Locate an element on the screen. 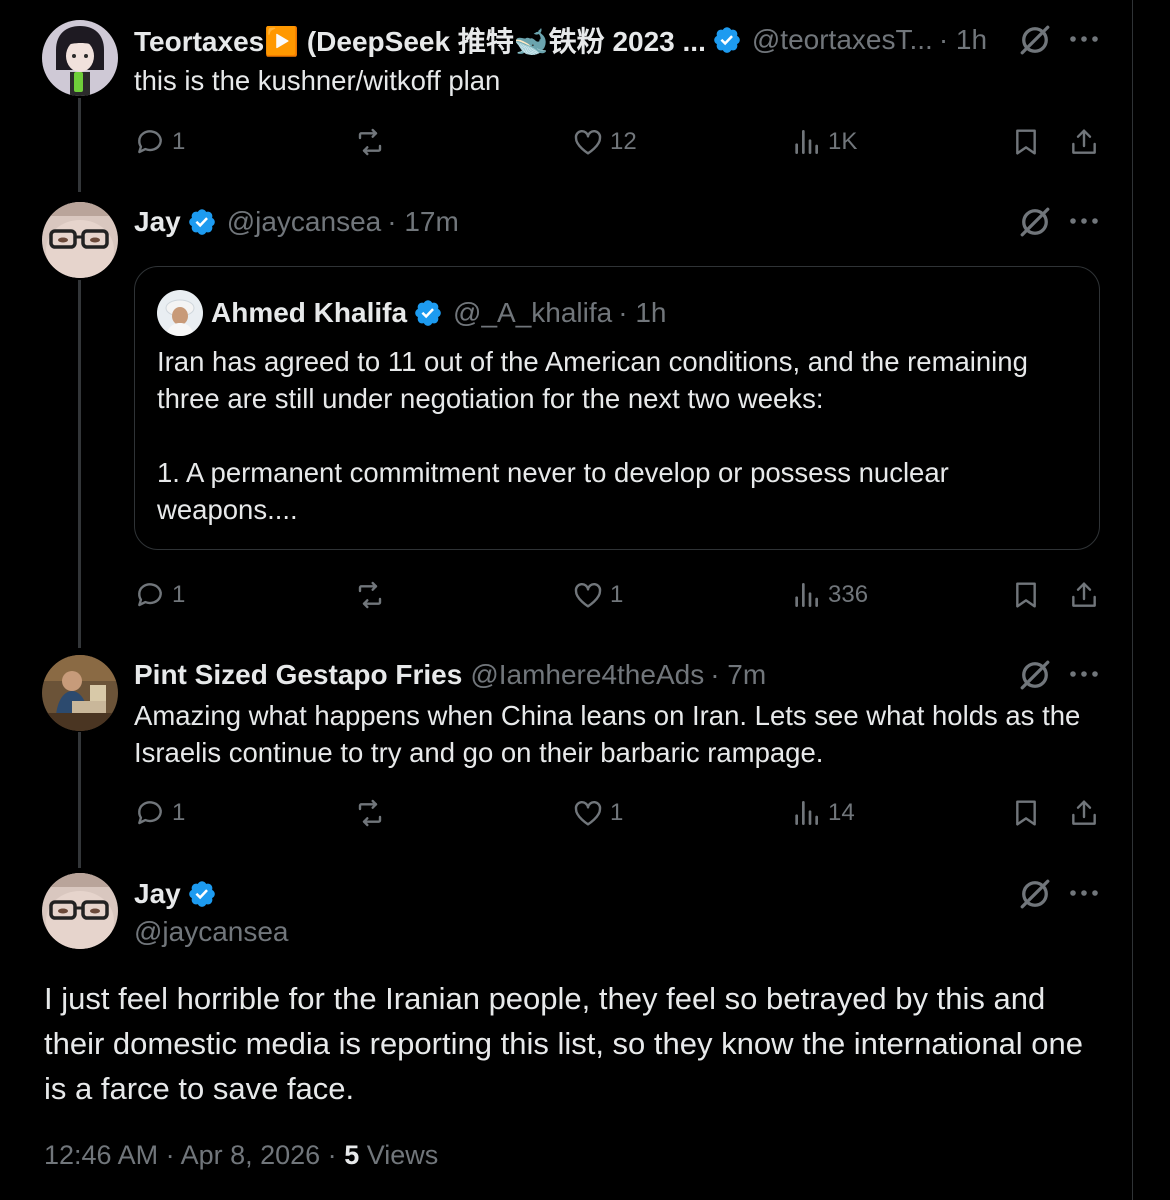  views-count: 5 is located at coordinates (352, 1155).